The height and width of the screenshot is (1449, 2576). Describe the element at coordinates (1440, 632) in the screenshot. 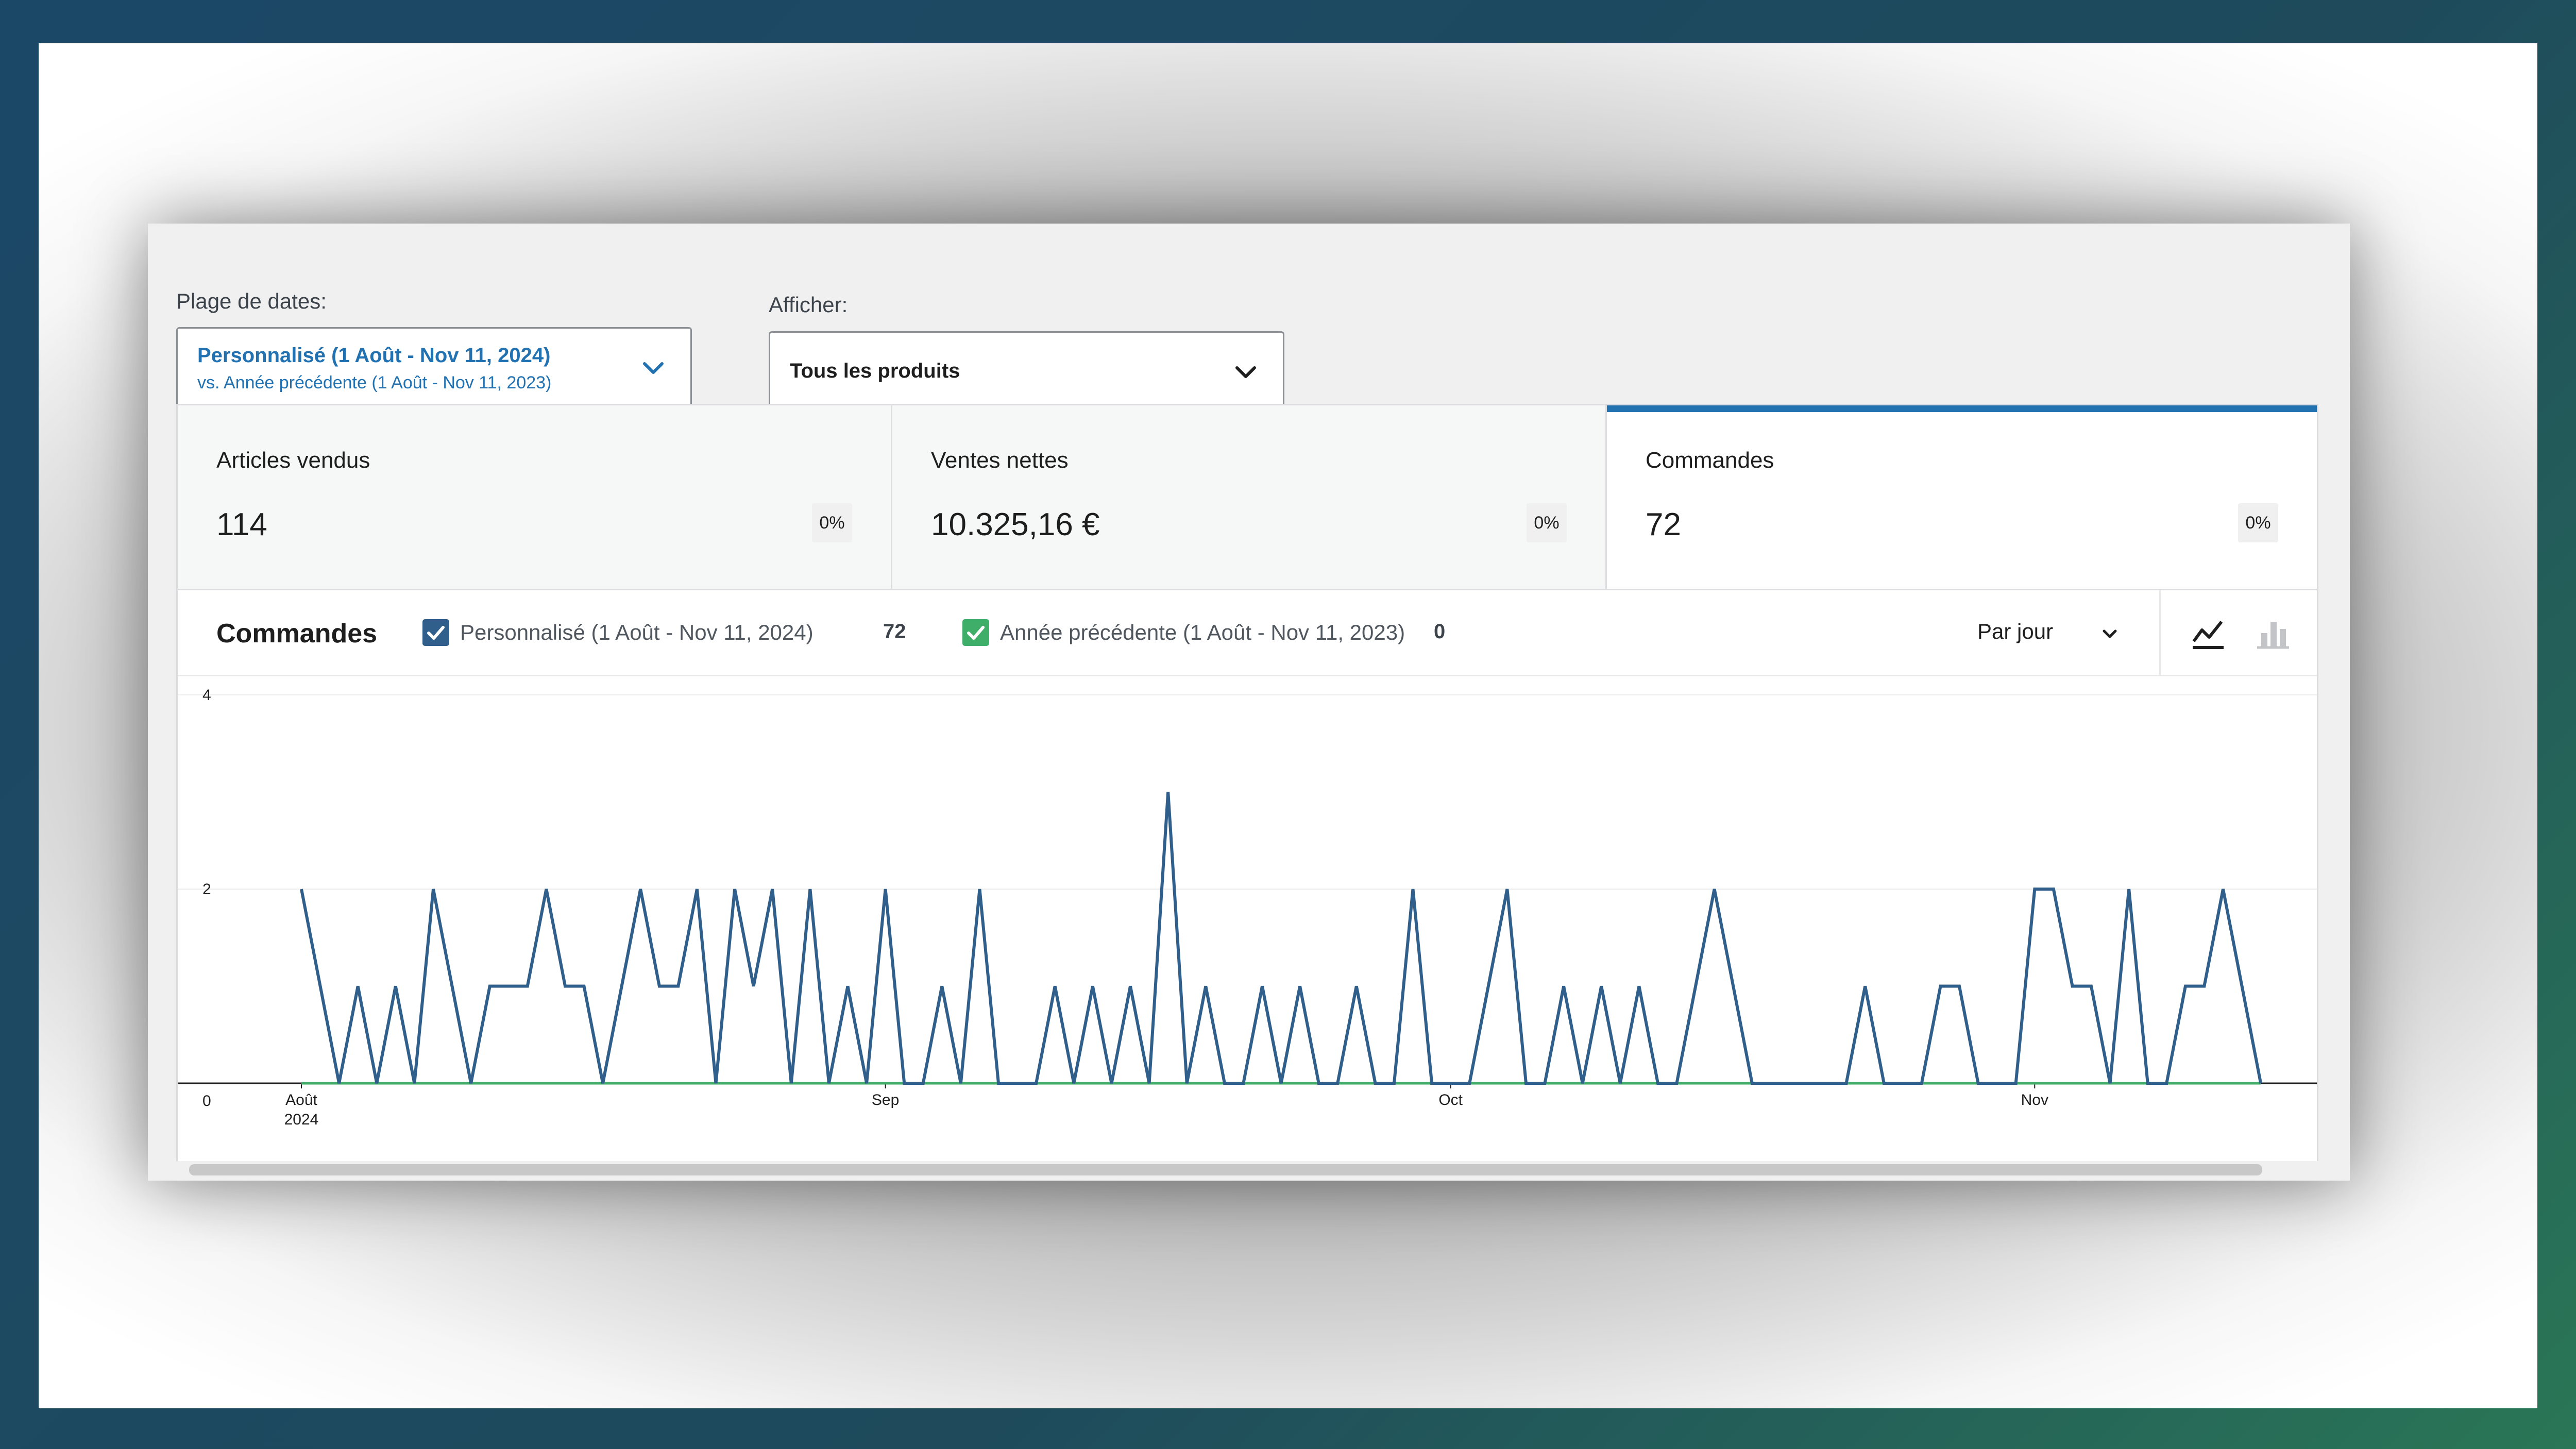

I see `legend-total-previous: 0` at that location.